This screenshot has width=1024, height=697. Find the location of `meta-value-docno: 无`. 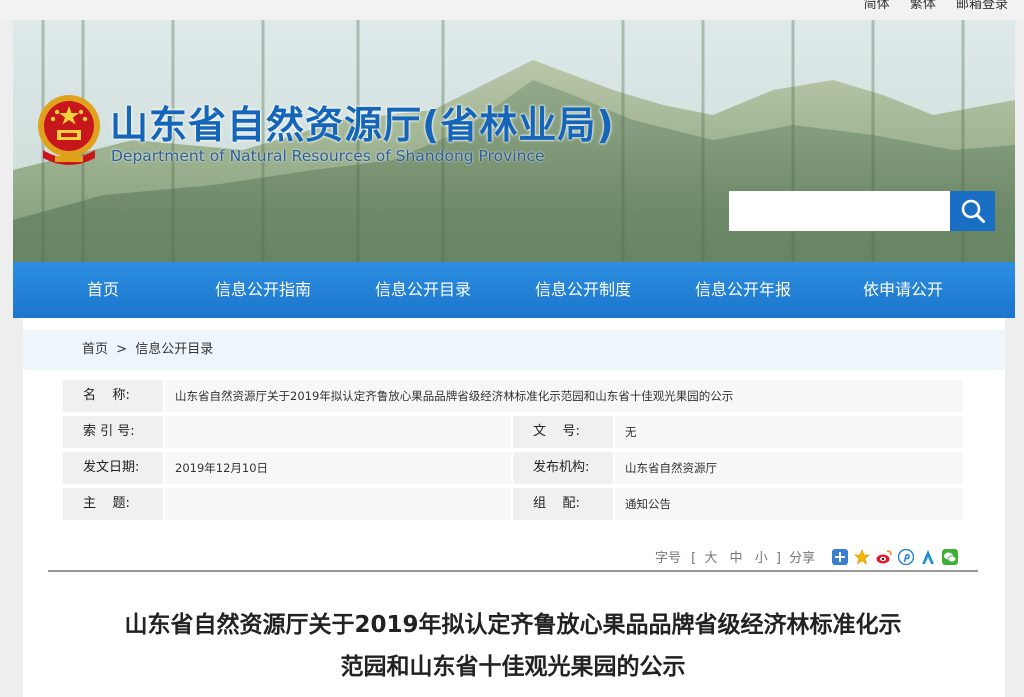

meta-value-docno: 无 is located at coordinates (789, 432).